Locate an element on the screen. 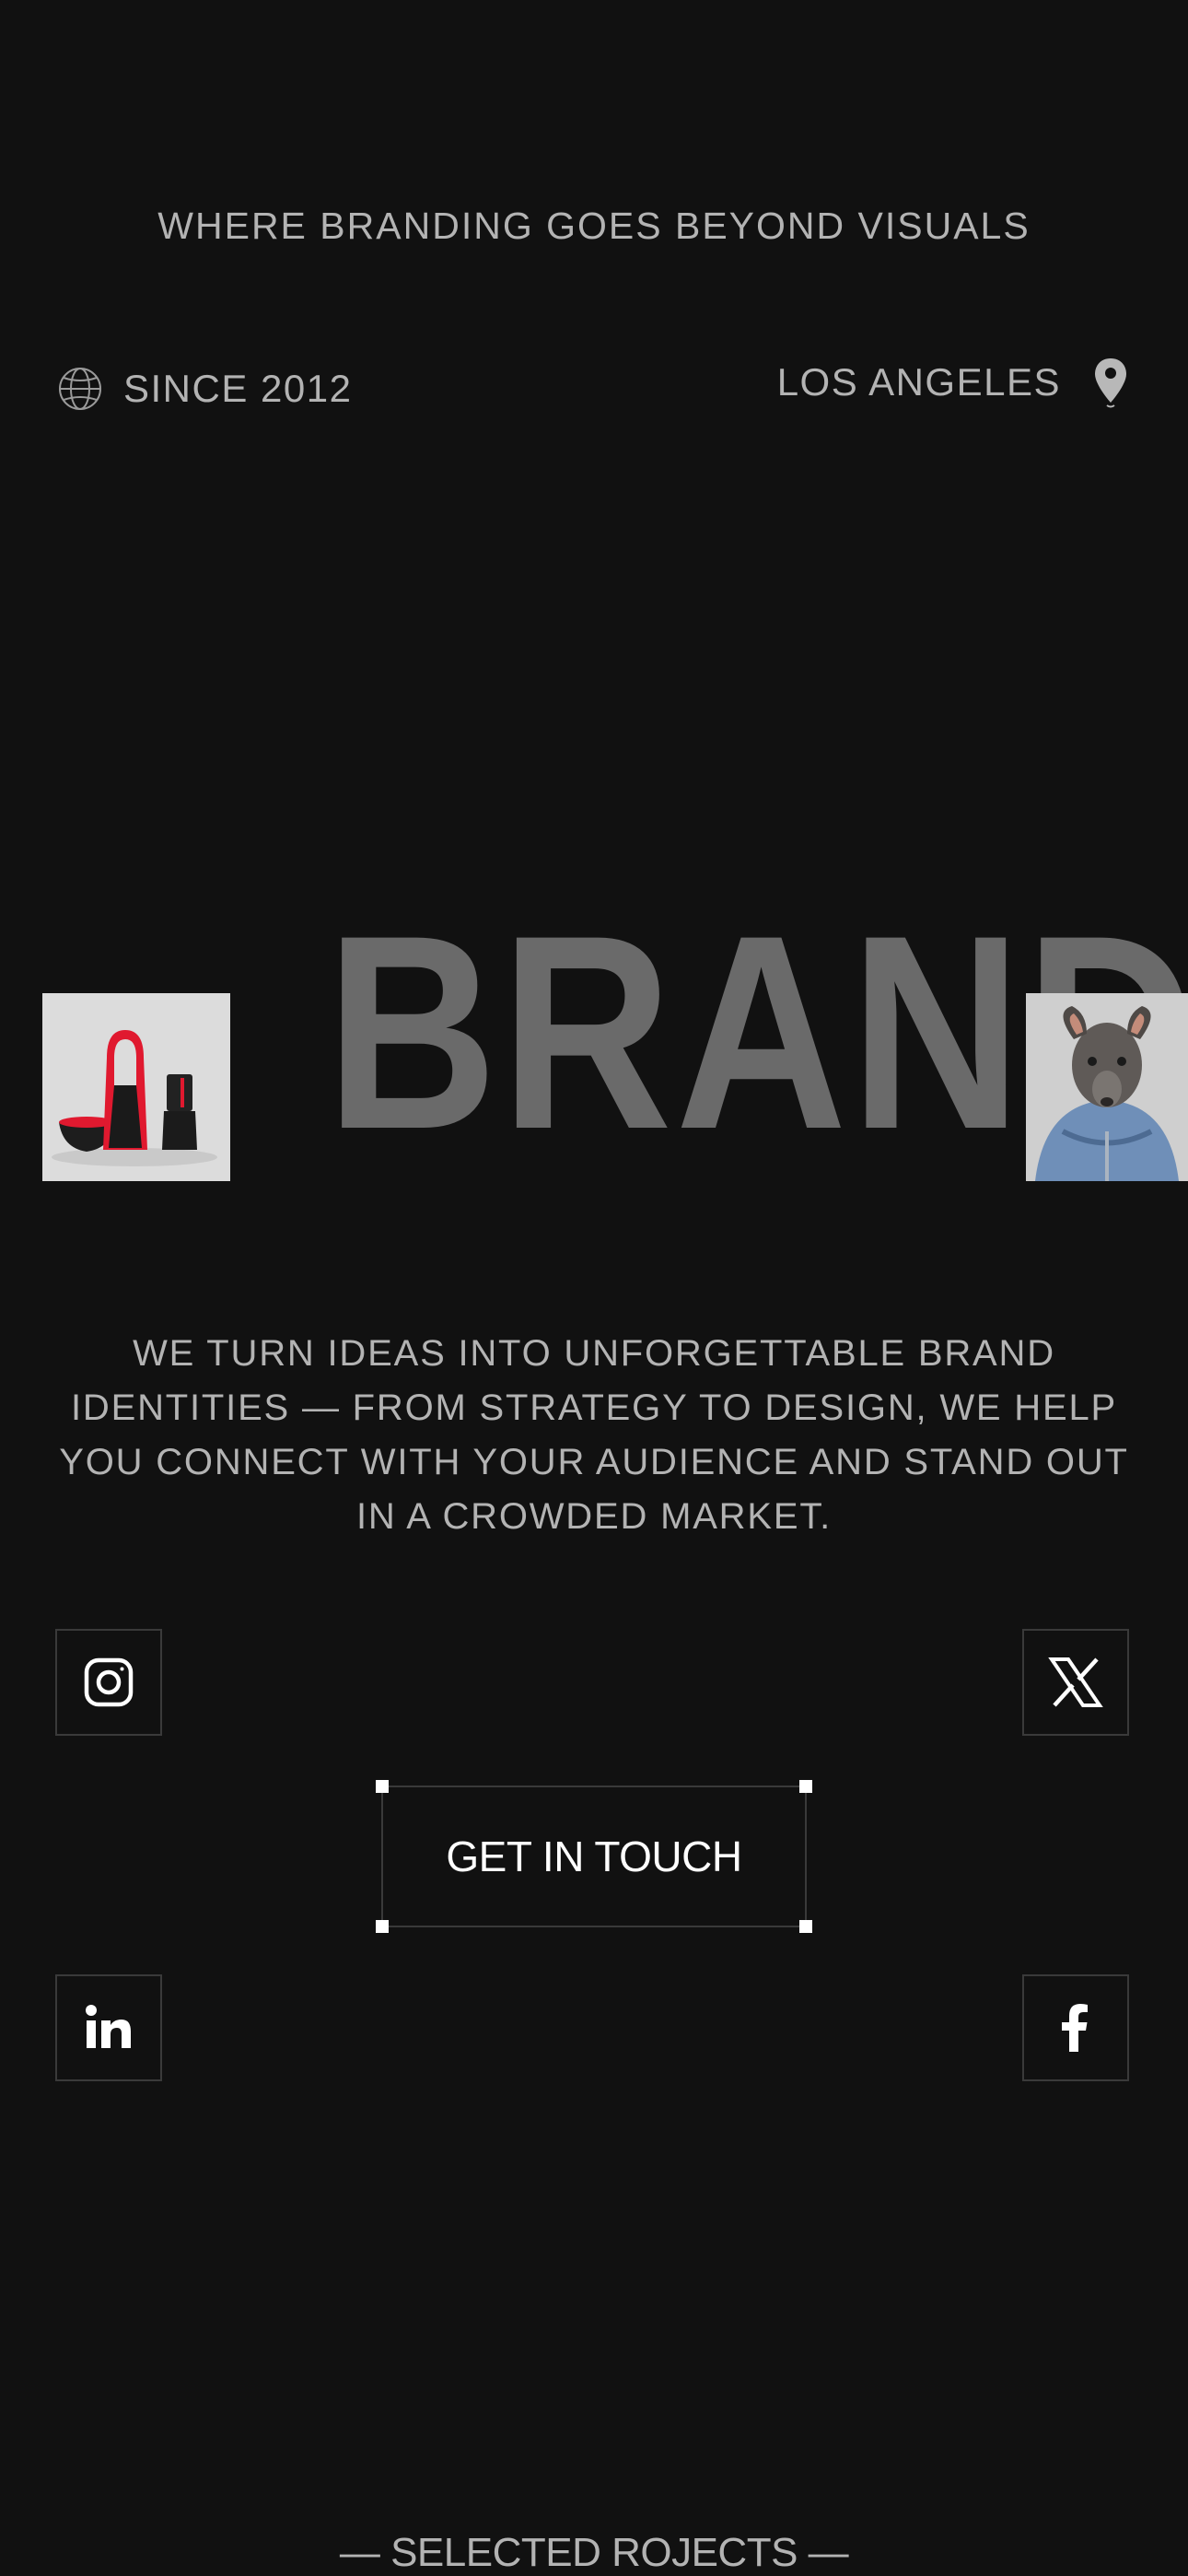  get-in-touch-button: GET IN TOUCH is located at coordinates (594, 1856).